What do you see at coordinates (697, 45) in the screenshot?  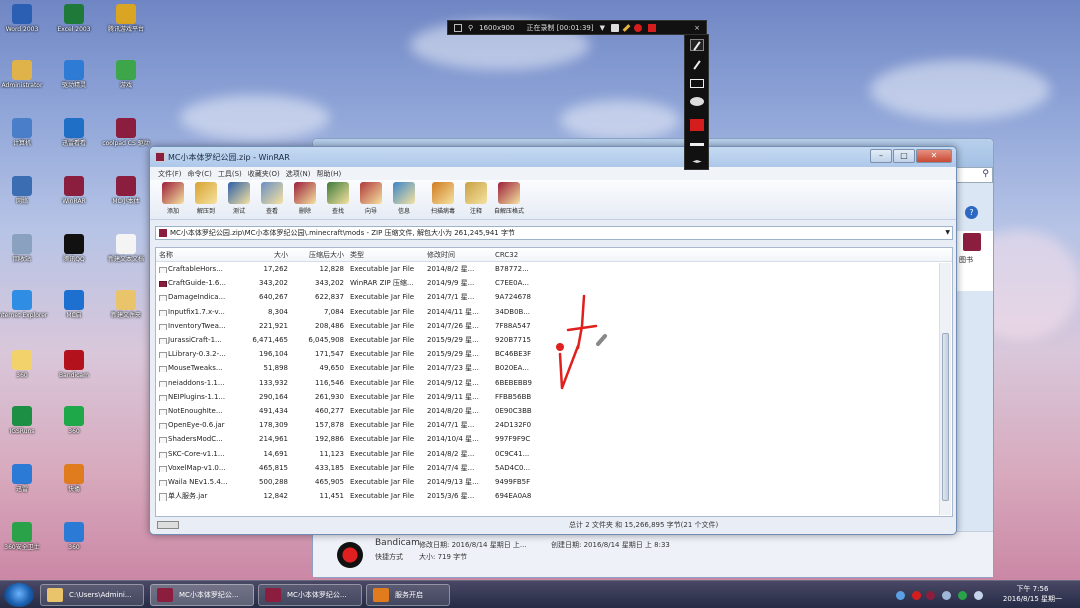 I see `pen-tool-icon` at bounding box center [697, 45].